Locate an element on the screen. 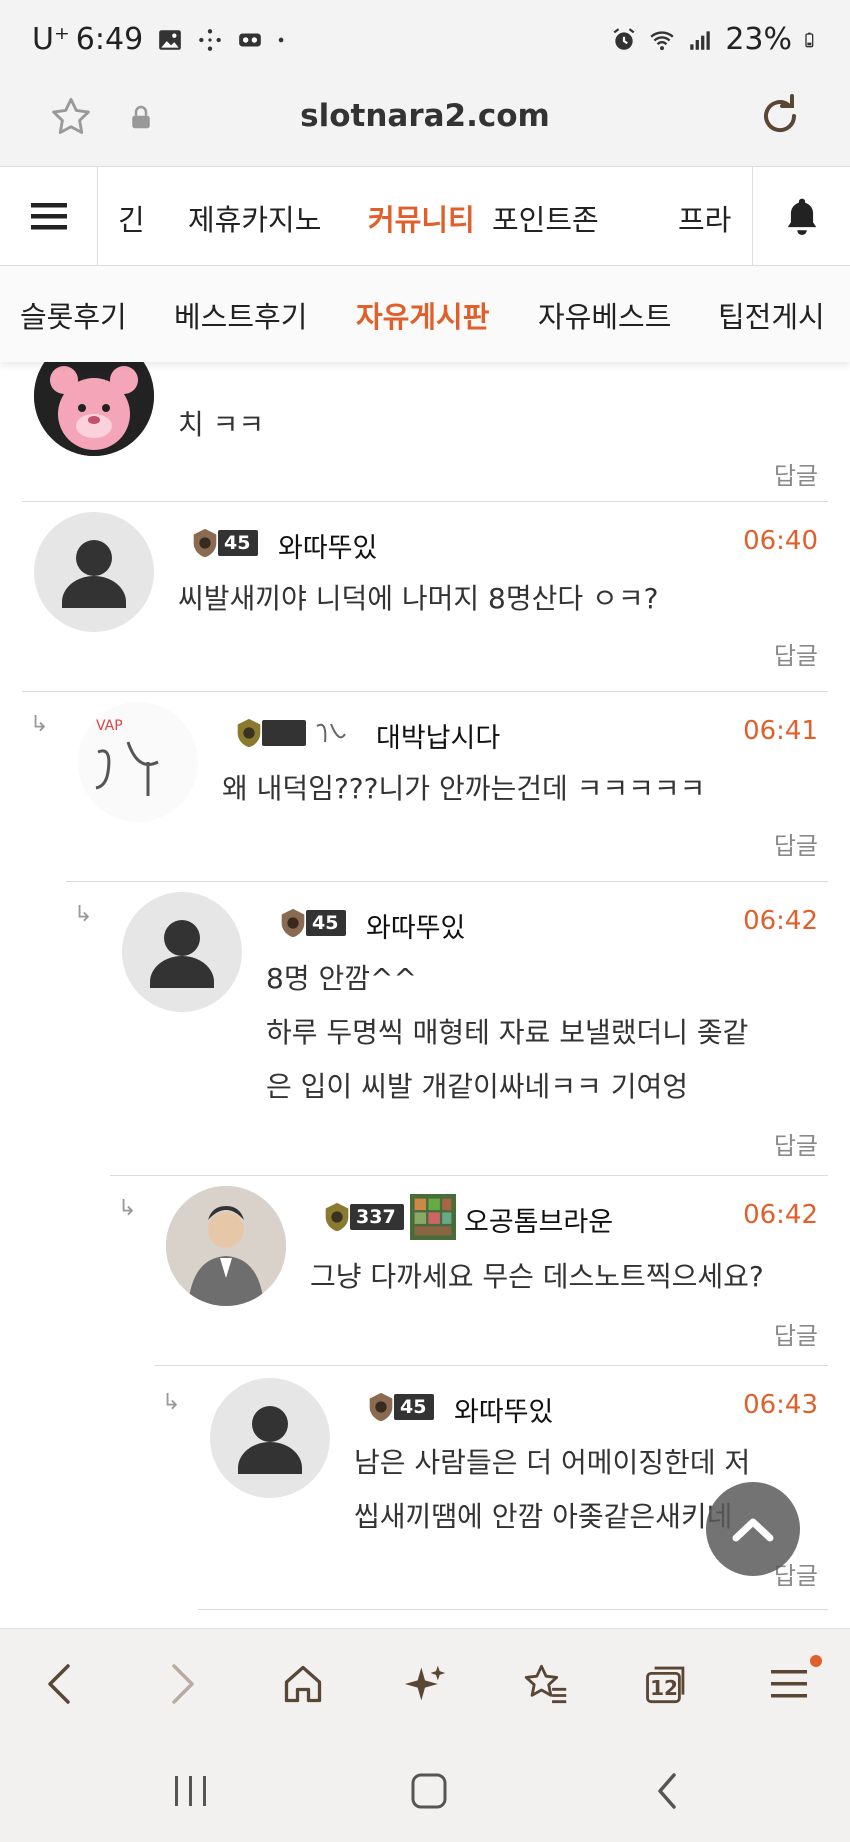 The image size is (850, 1842). battery-icon is located at coordinates (809, 39).